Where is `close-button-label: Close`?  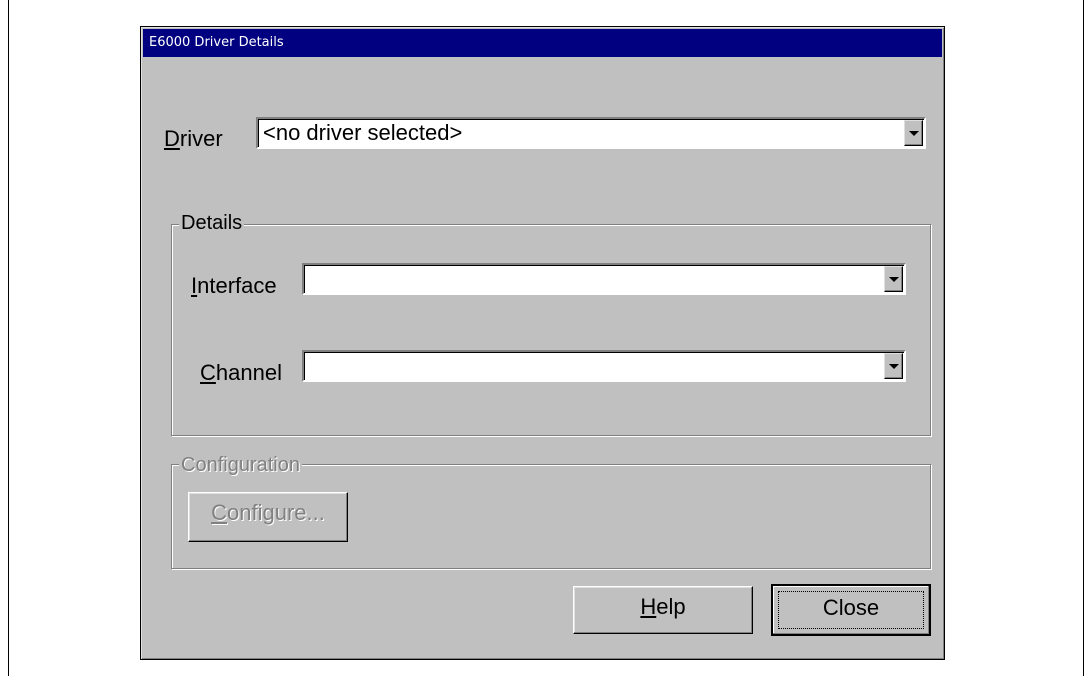 close-button-label: Close is located at coordinates (851, 607).